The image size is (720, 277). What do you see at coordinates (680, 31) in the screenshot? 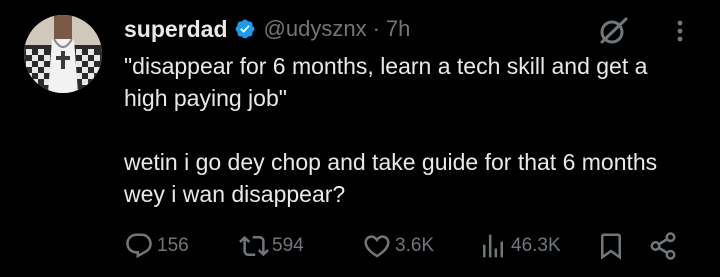
I see `more-dots-icon` at bounding box center [680, 31].